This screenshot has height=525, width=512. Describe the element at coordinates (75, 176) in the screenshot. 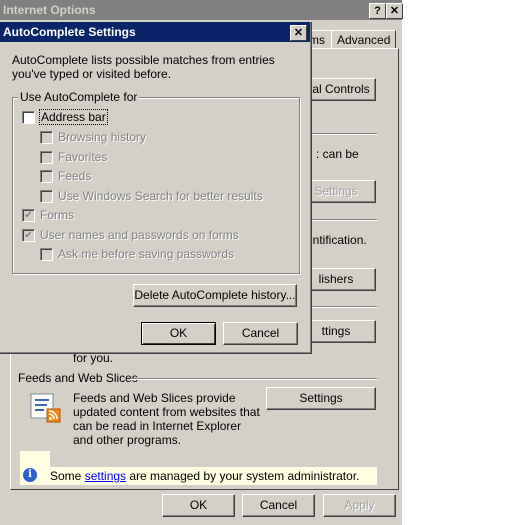

I see `checkbox-label: Feeds` at that location.